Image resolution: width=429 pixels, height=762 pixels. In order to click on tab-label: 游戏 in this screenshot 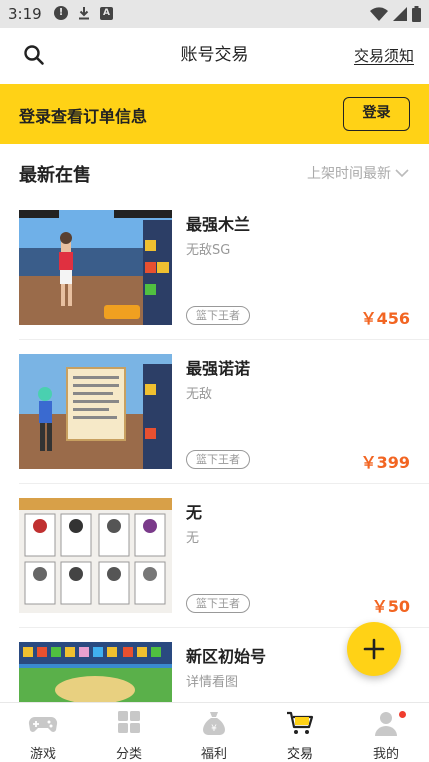, I will do `click(42, 754)`.